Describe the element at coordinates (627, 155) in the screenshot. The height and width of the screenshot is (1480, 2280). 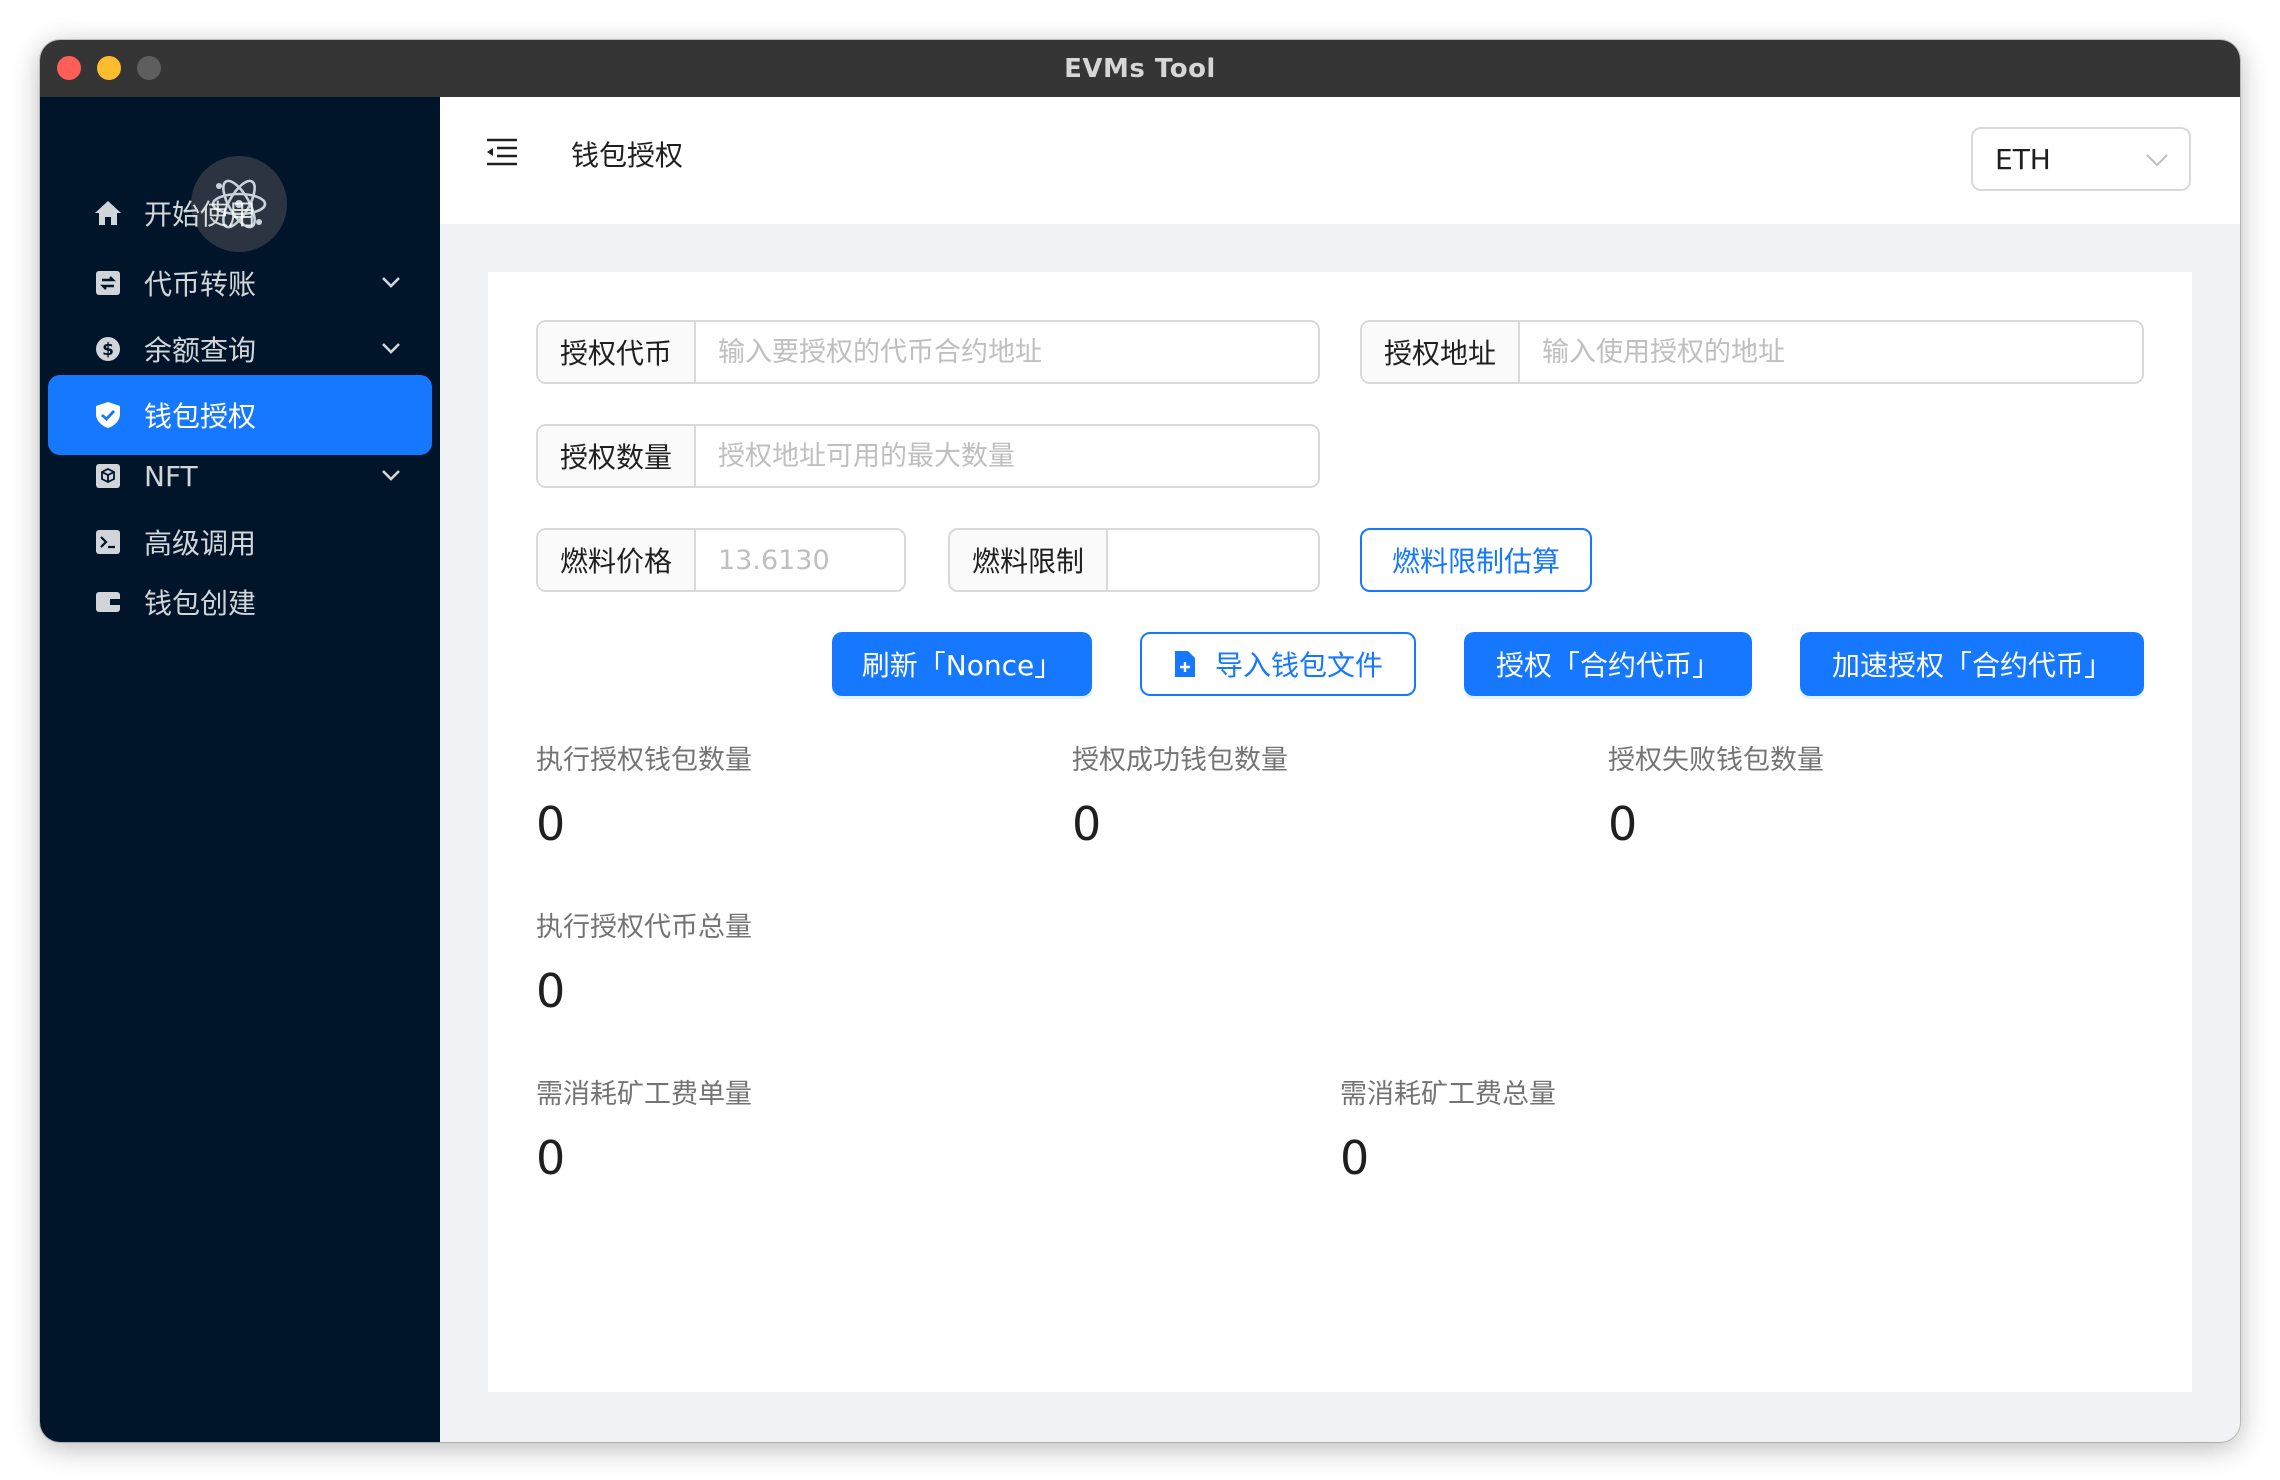
I see `page-title: 钱包授权` at that location.